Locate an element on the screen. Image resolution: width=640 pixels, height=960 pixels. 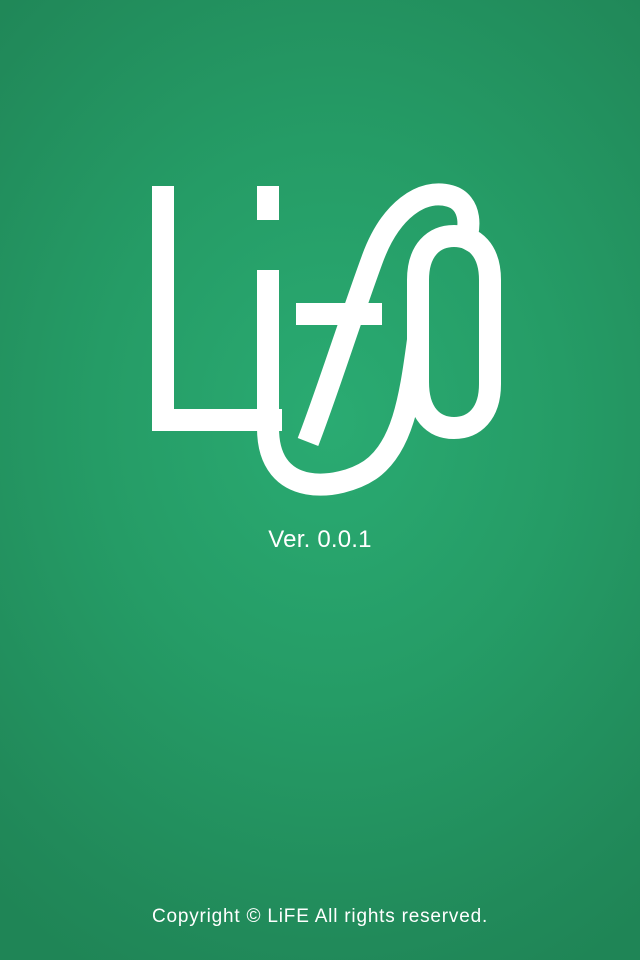
copyright-text: Copyright © LiFE All rights reserved. is located at coordinates (320, 916).